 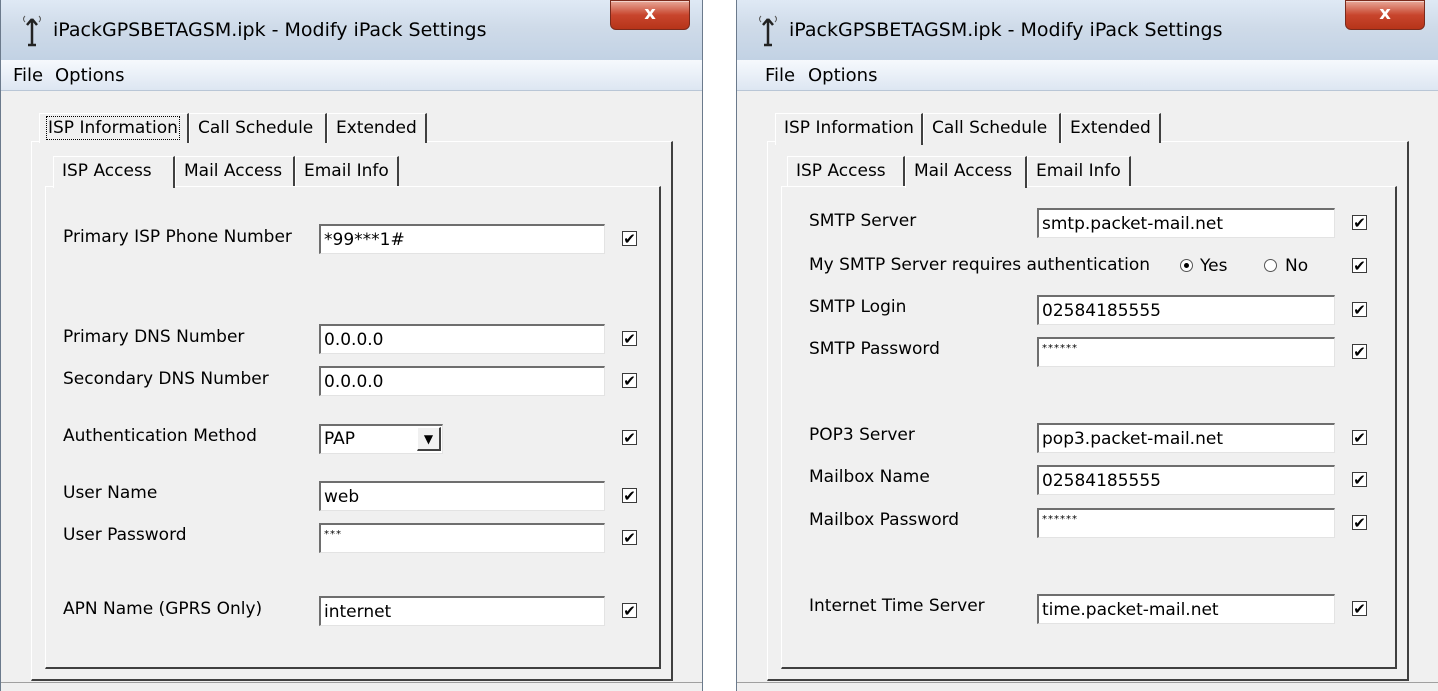 I want to click on secondary-dns-checkbox: ✔, so click(x=629, y=381).